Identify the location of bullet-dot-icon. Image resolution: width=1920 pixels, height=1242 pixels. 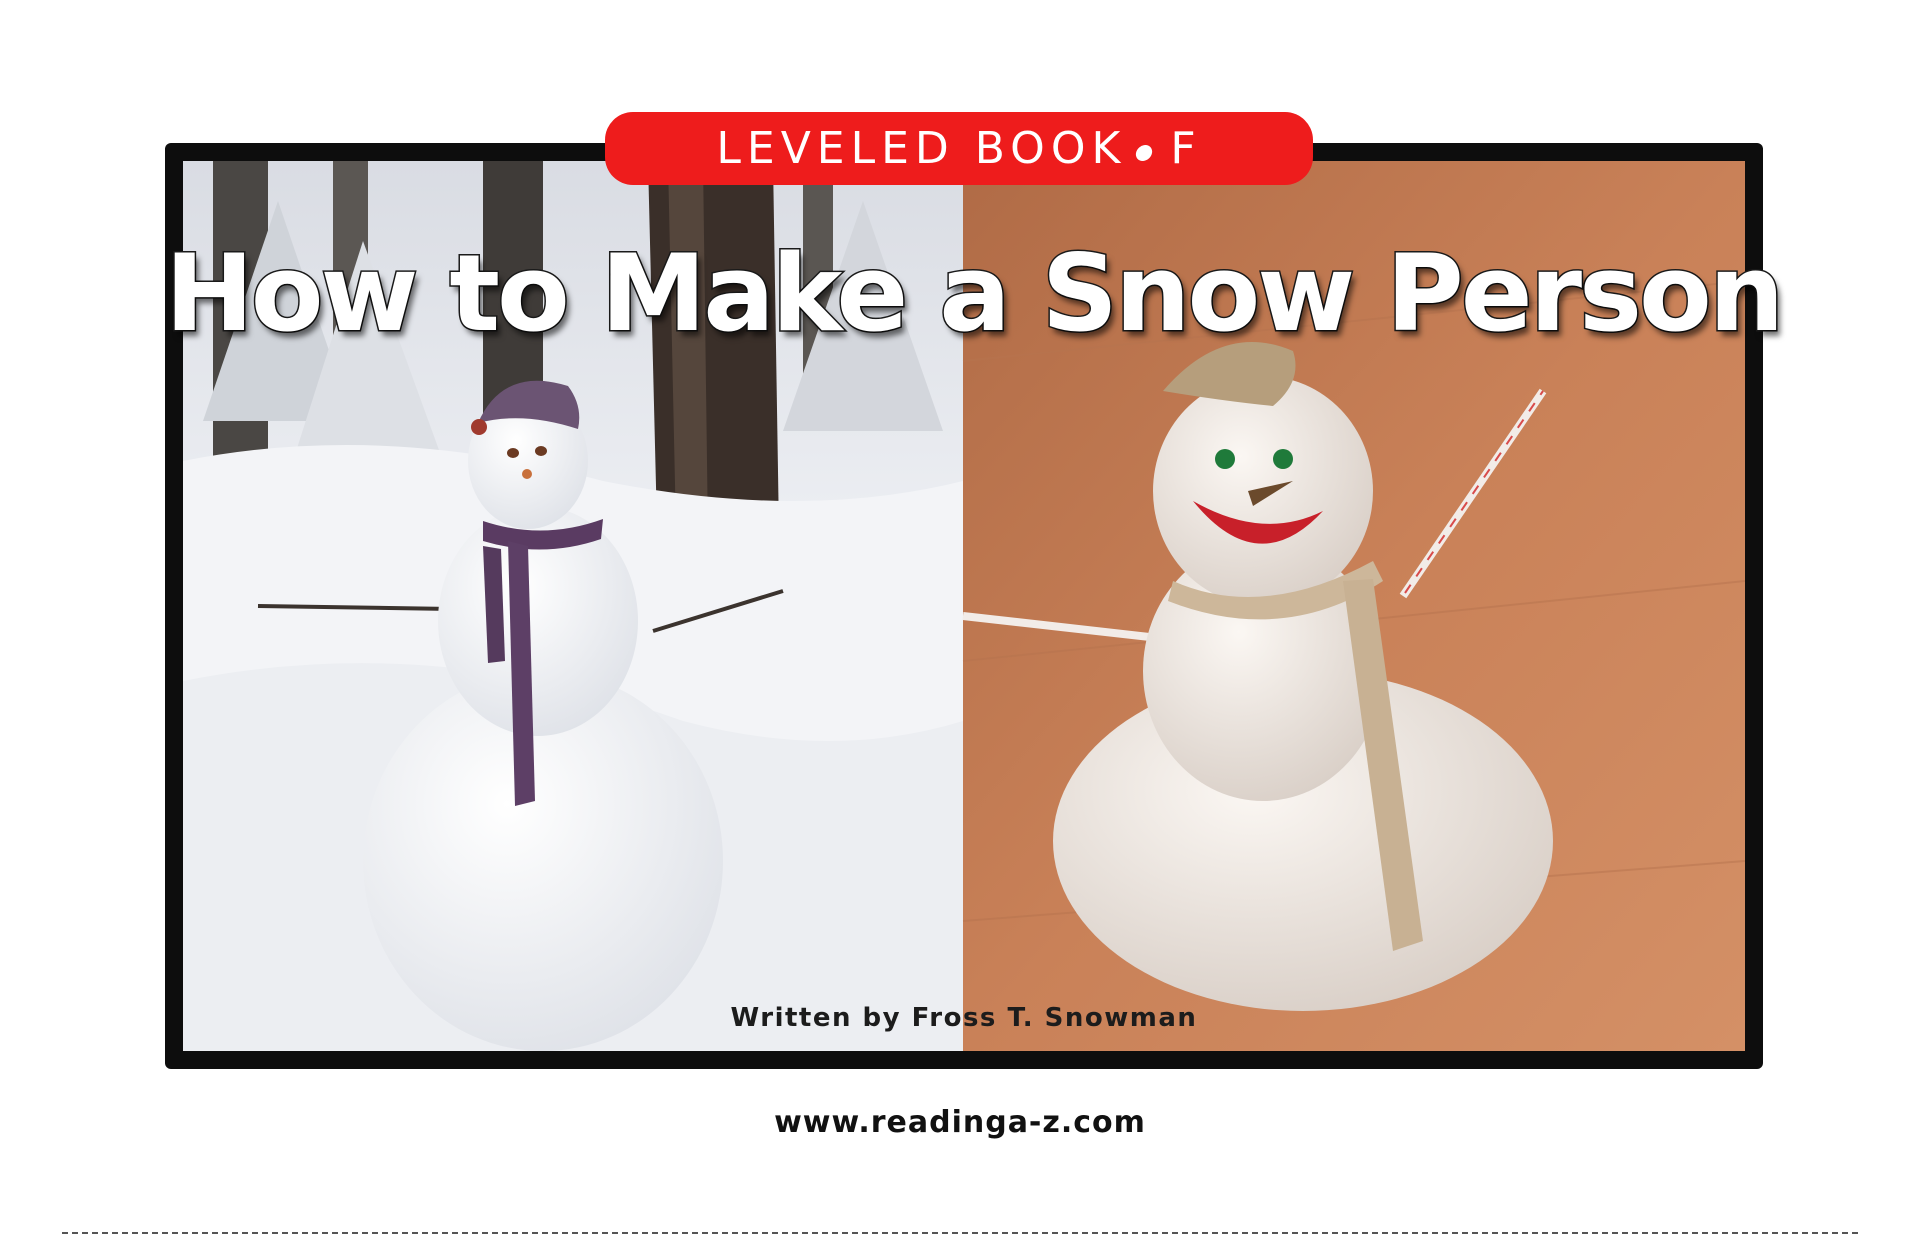
(1144, 152).